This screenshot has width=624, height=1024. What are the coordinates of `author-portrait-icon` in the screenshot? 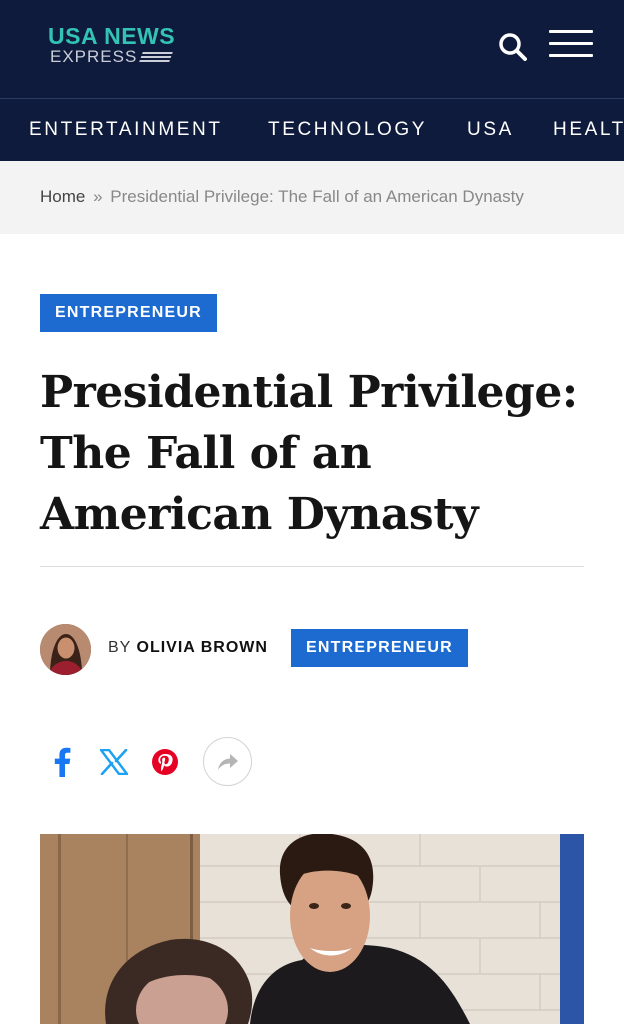 It's located at (65, 649).